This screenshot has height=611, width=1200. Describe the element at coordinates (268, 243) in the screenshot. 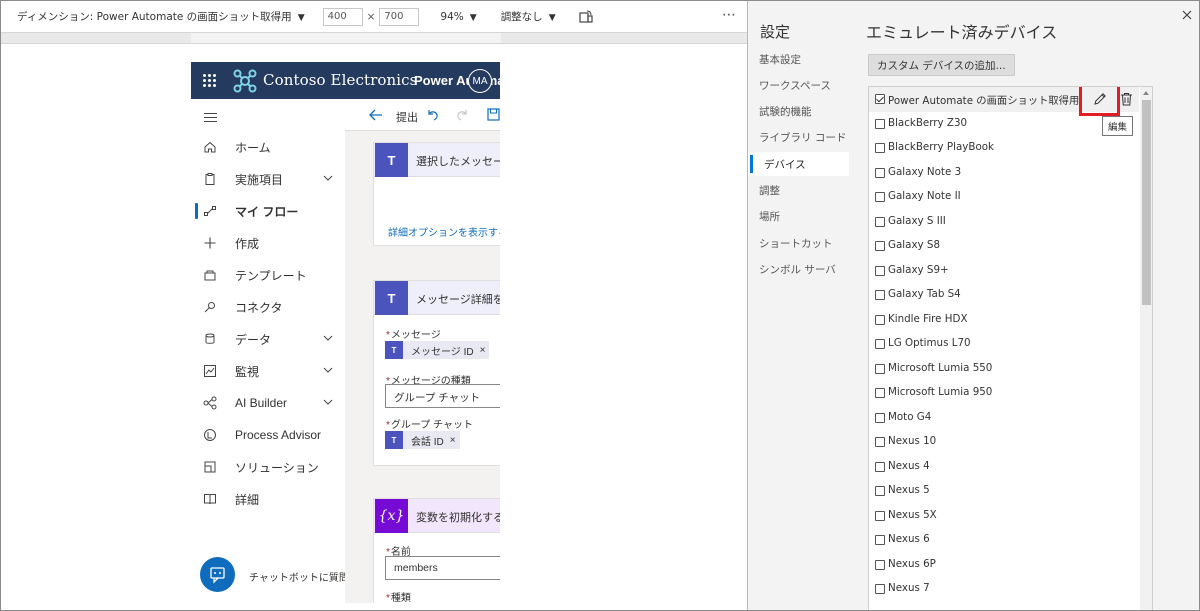

I see `nav-item-create: 作成` at that location.